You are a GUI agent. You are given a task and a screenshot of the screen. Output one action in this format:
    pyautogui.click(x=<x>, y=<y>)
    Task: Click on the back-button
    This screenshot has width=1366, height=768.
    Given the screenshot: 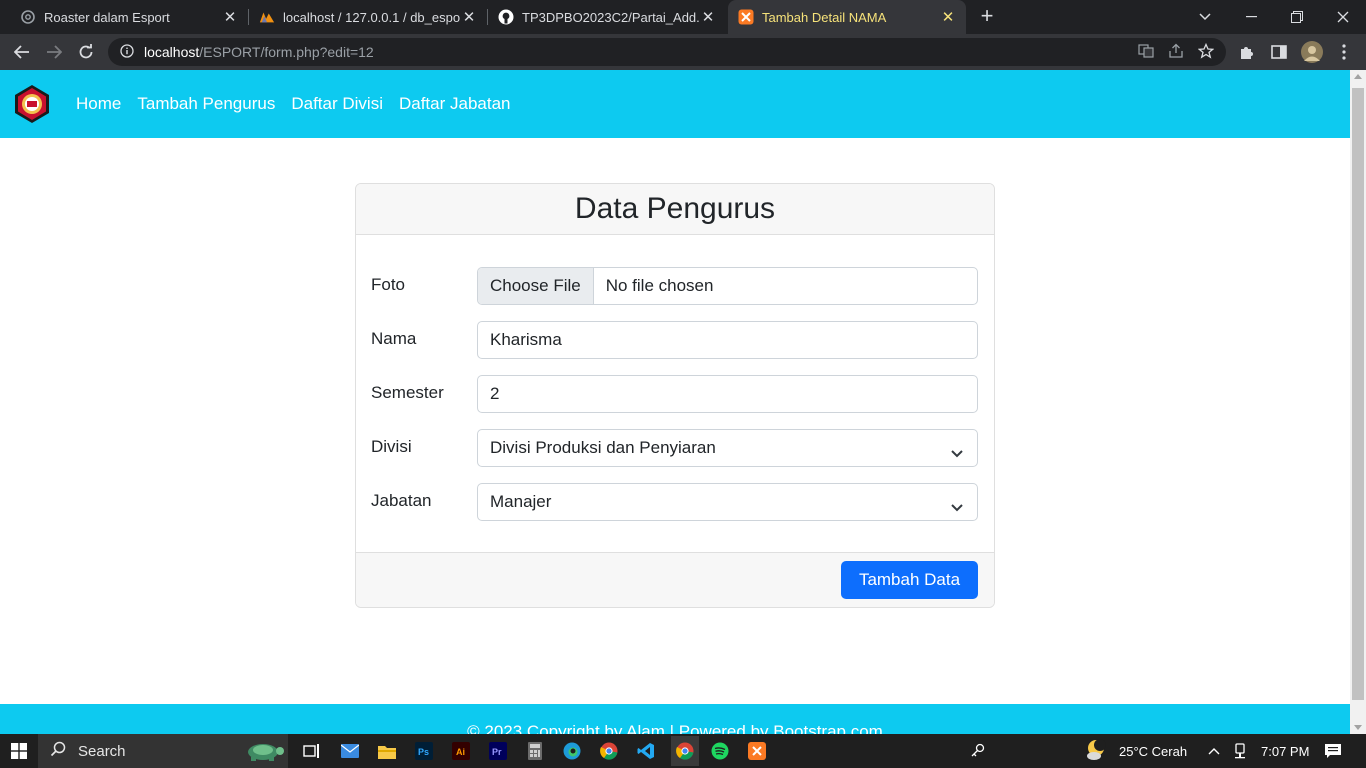 What is the action you would take?
    pyautogui.click(x=22, y=52)
    